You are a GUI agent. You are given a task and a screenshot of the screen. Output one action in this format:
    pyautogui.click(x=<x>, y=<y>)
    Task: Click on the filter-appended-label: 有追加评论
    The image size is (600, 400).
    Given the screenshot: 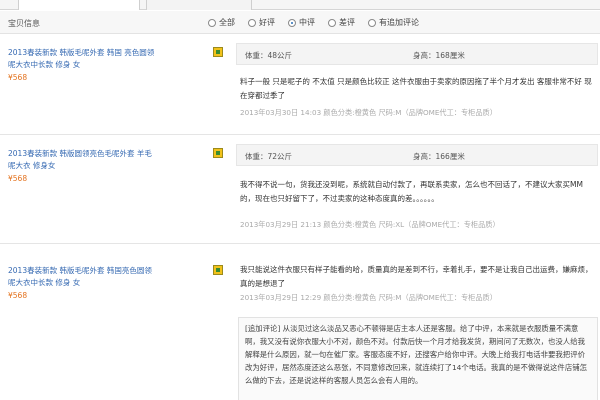 What is the action you would take?
    pyautogui.click(x=399, y=22)
    